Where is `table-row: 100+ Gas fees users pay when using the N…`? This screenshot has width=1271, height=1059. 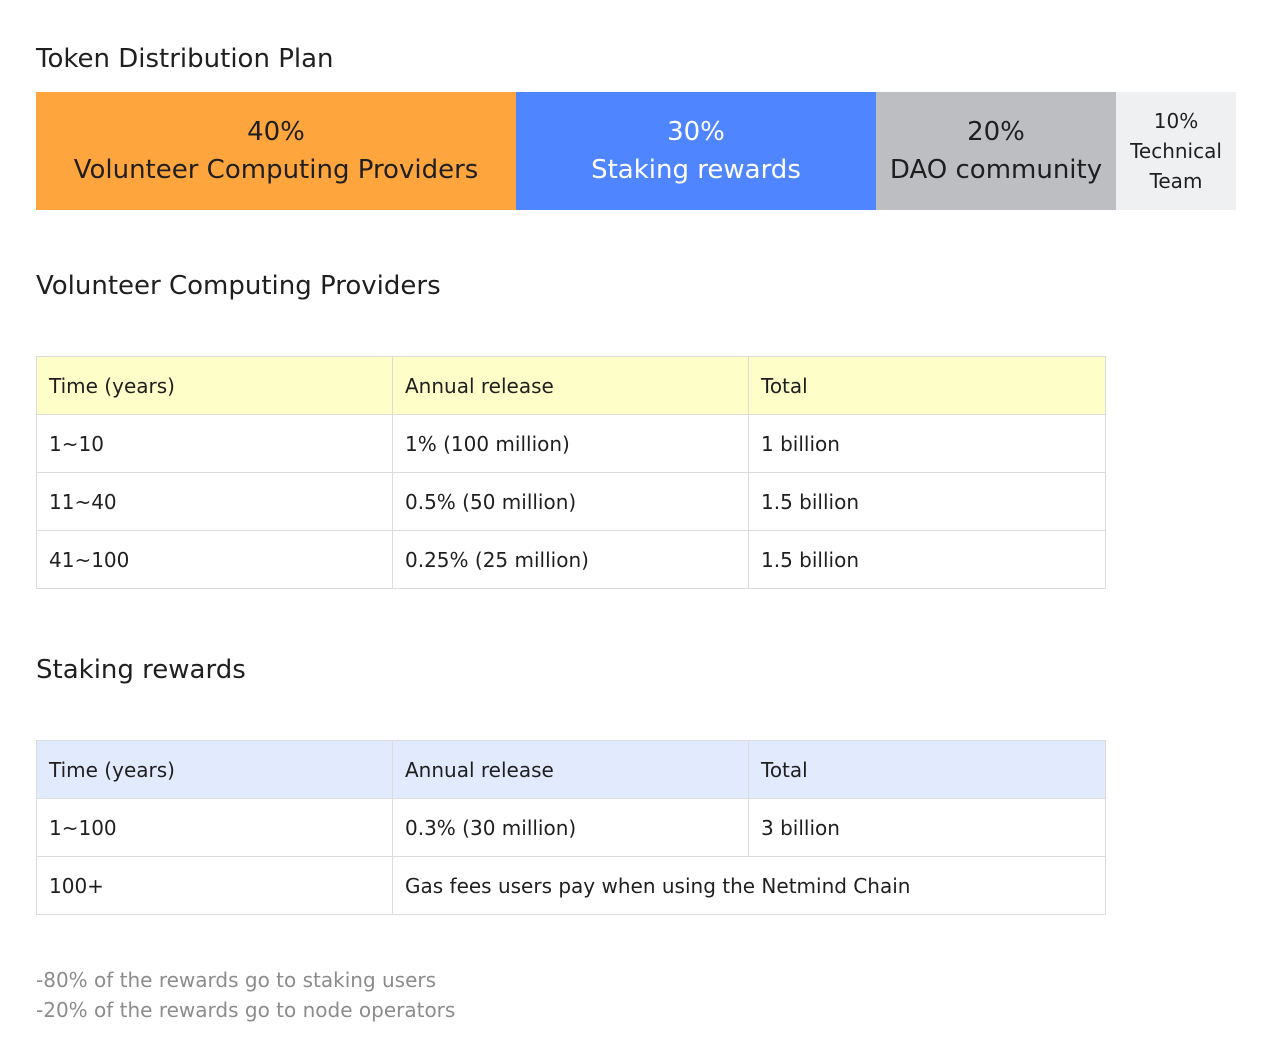
table-row: 100+ Gas fees users pay when using the N… is located at coordinates (571, 885).